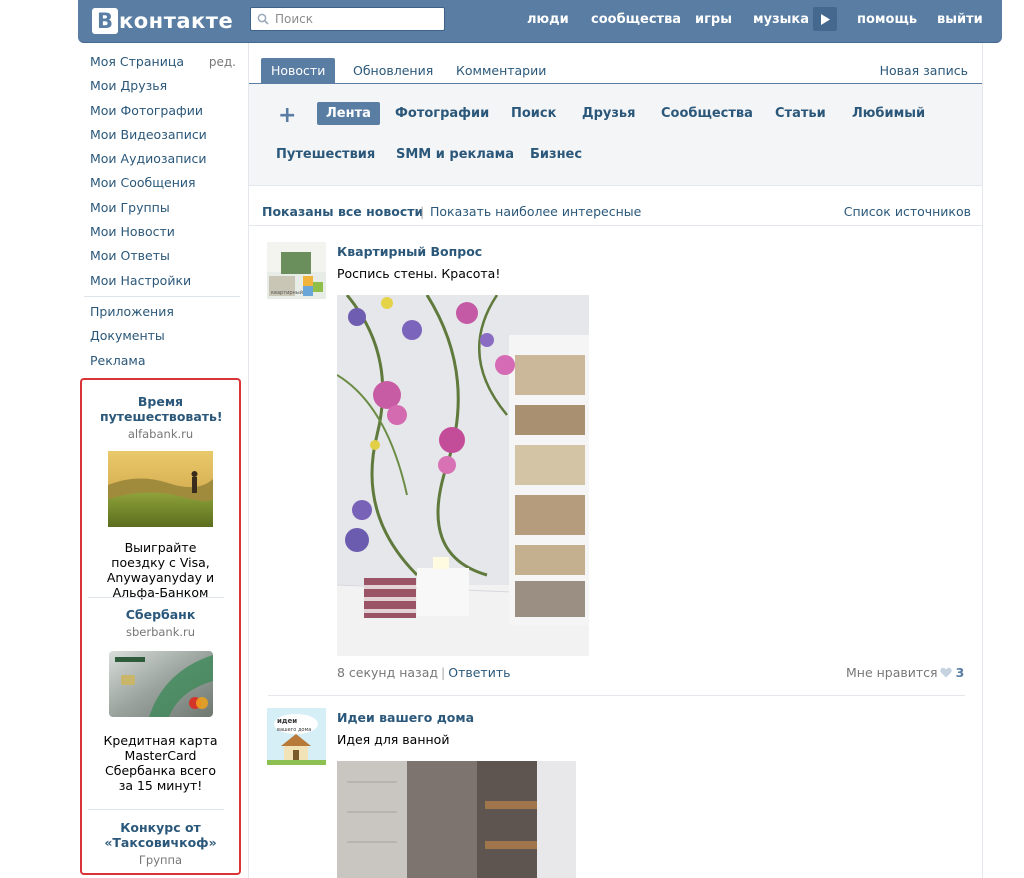  I want to click on ad-title: Конкурс от «Таксовичкоф», so click(160, 835).